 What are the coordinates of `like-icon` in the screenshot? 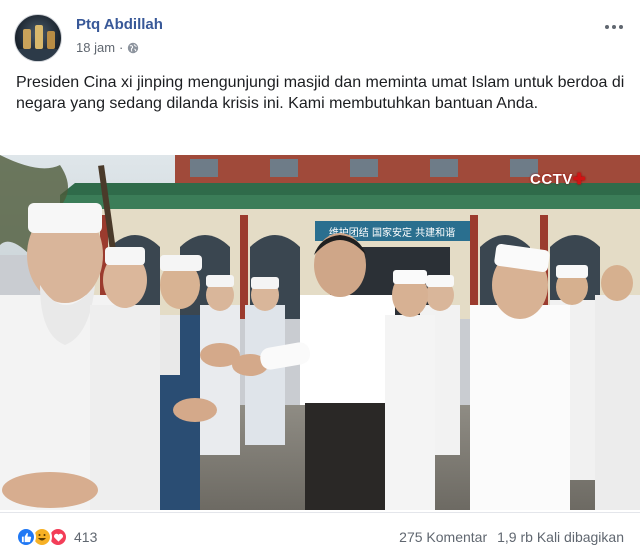 It's located at (26, 537).